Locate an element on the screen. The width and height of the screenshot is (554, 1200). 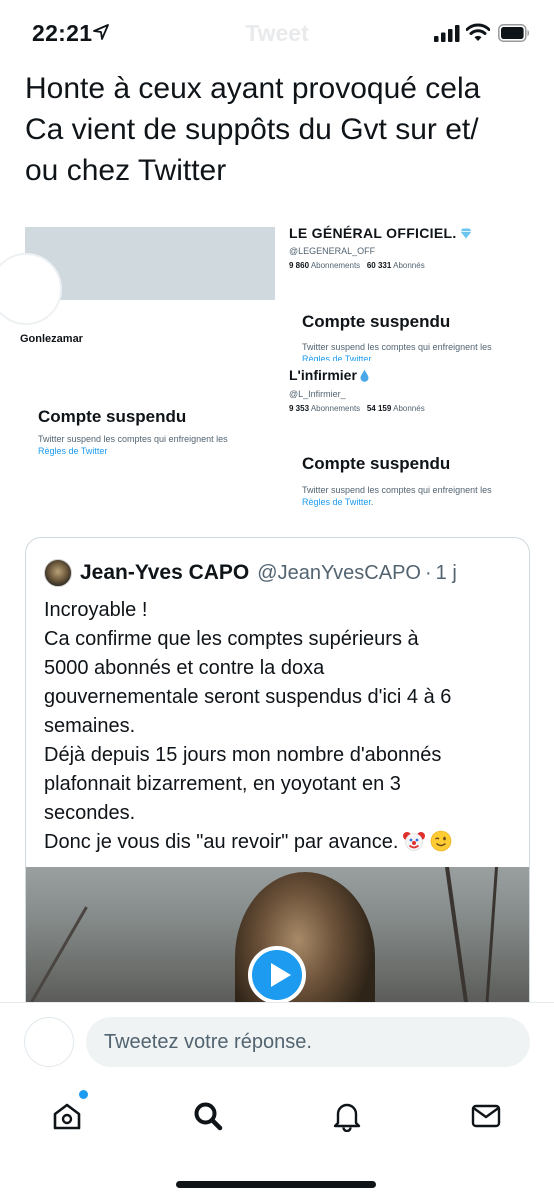
infirmier-handle: @L_Infirmier_ is located at coordinates (317, 394).